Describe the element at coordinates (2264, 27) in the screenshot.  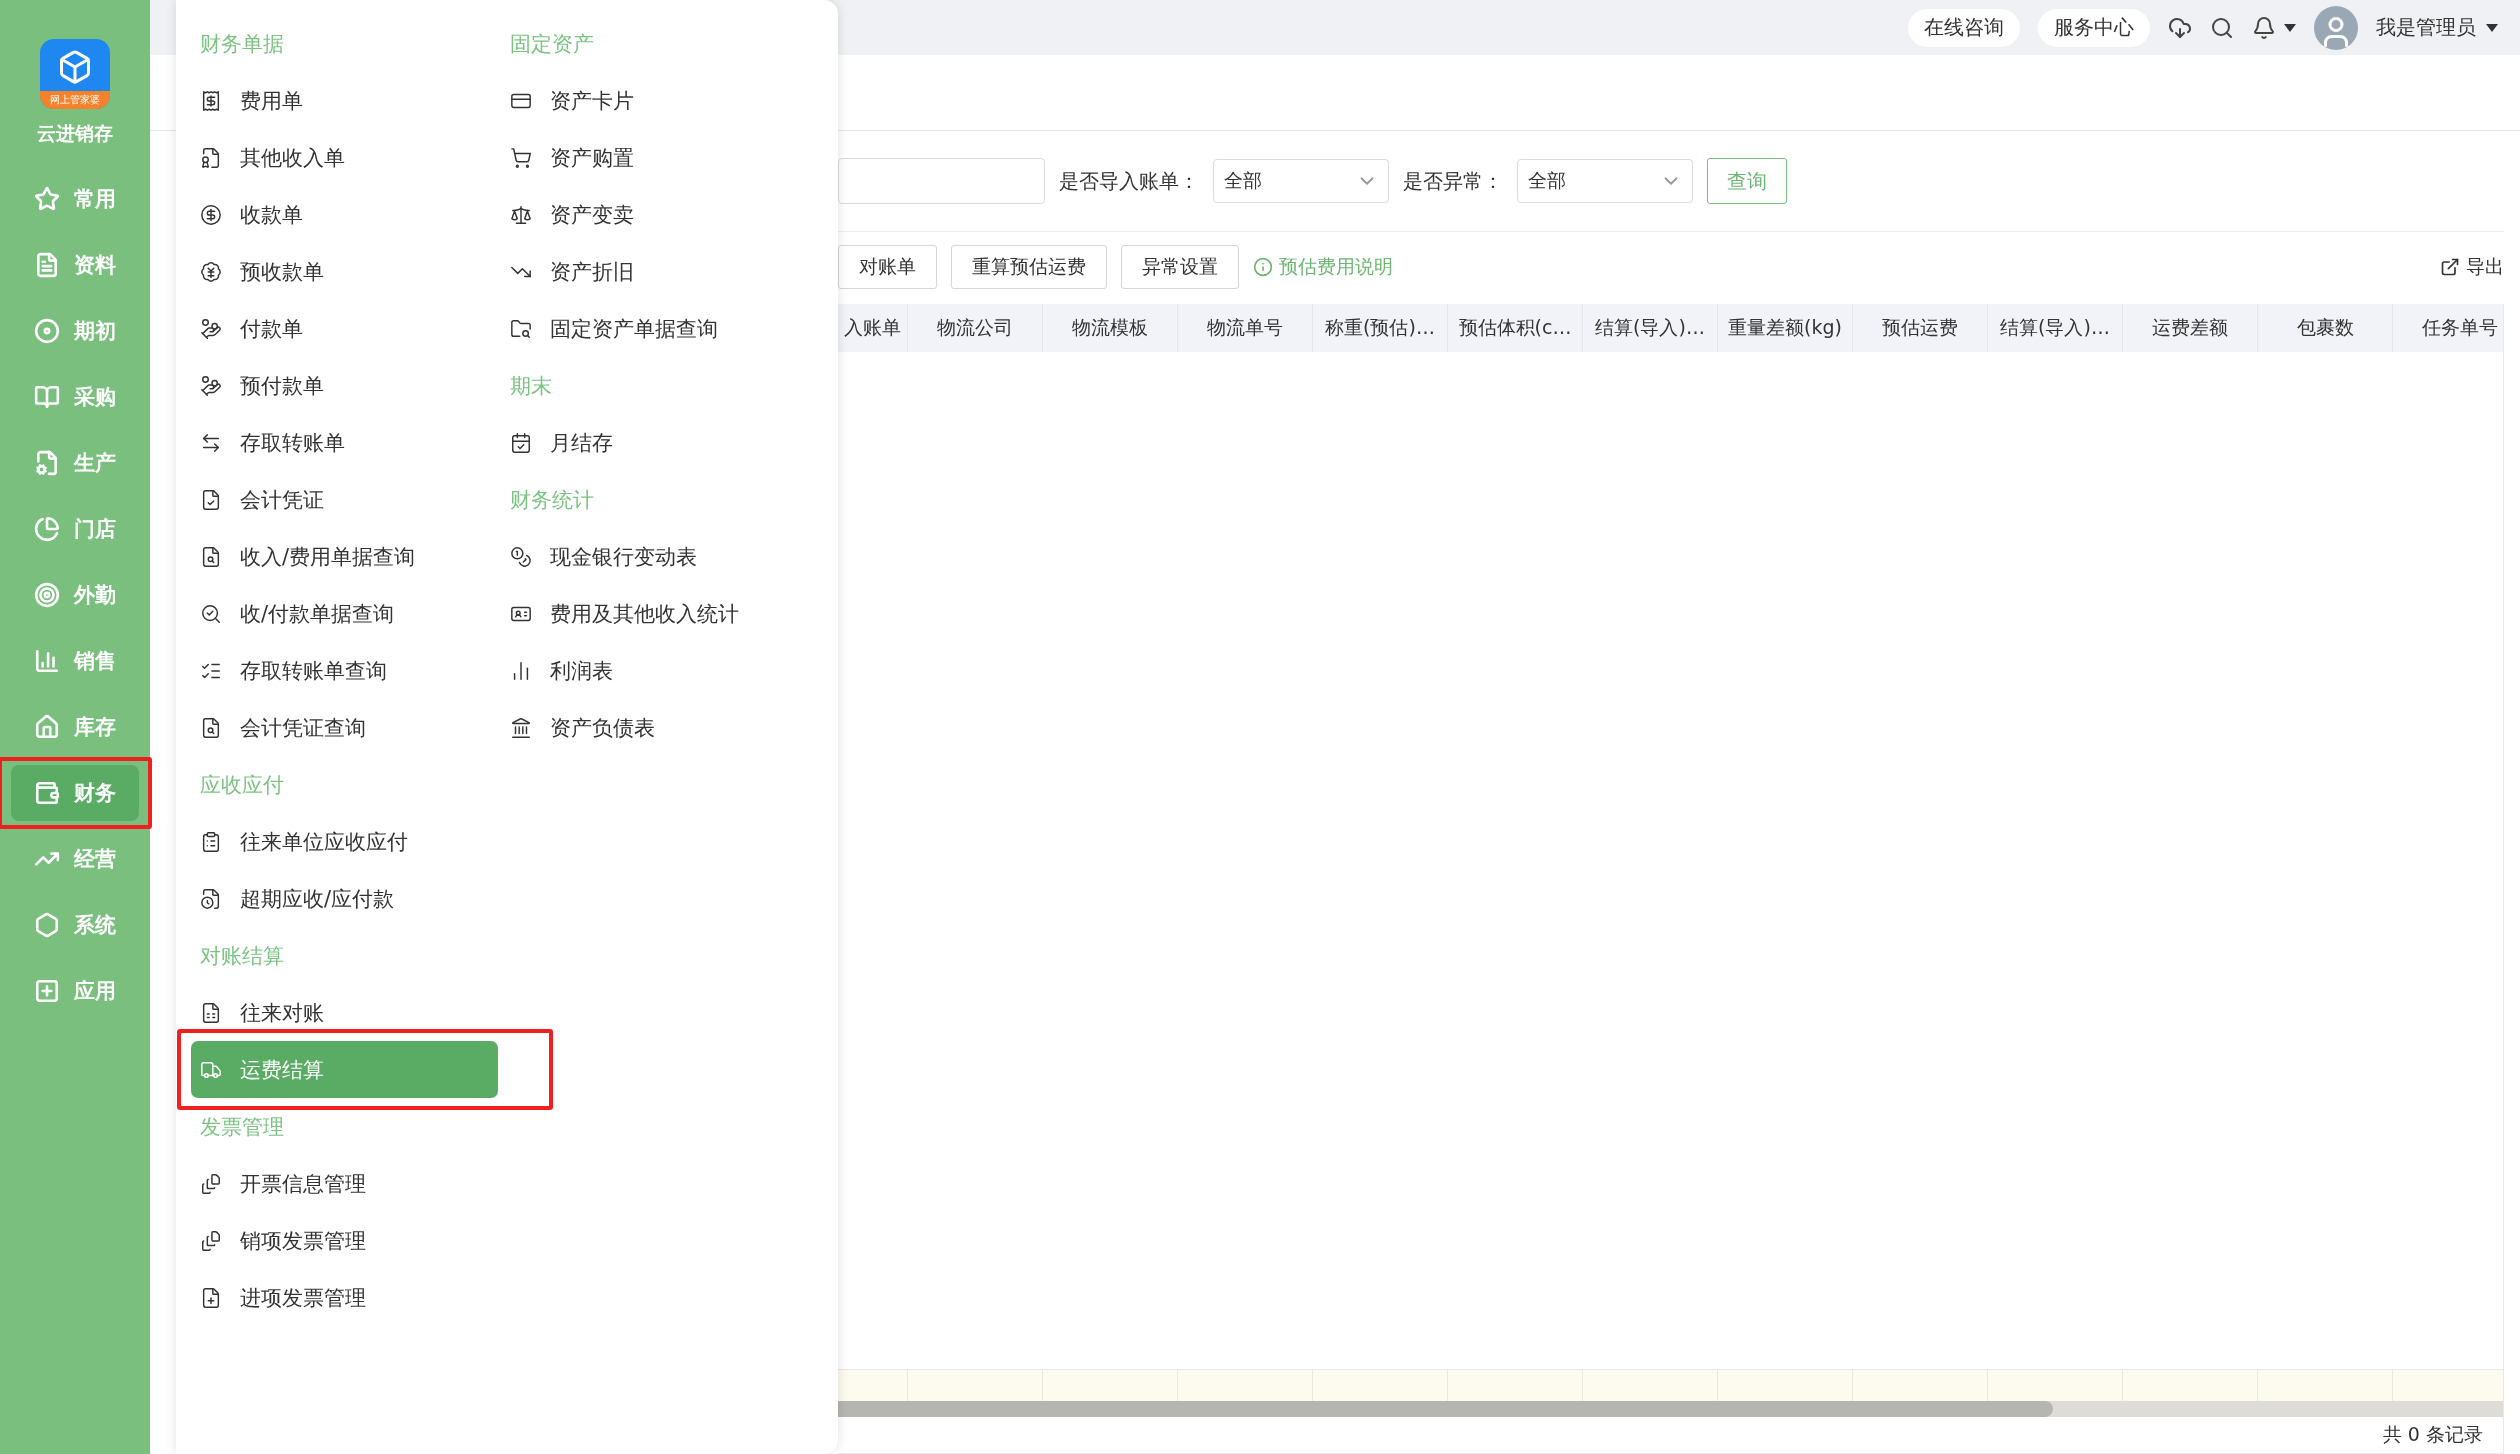
I see `bell-icon` at that location.